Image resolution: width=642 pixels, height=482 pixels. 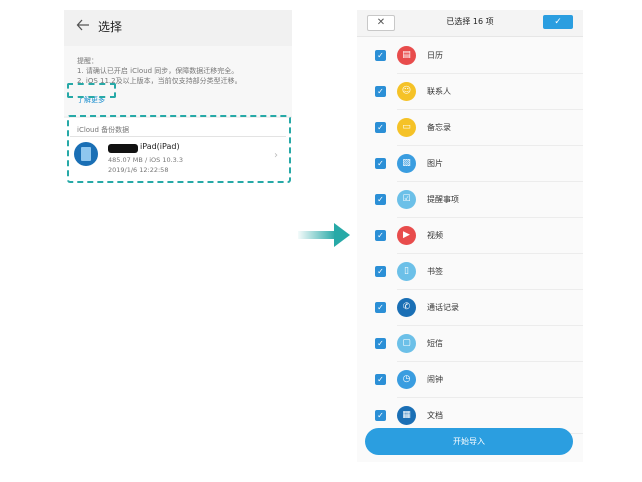 I want to click on icon-glyph: ▭, so click(x=406, y=127).